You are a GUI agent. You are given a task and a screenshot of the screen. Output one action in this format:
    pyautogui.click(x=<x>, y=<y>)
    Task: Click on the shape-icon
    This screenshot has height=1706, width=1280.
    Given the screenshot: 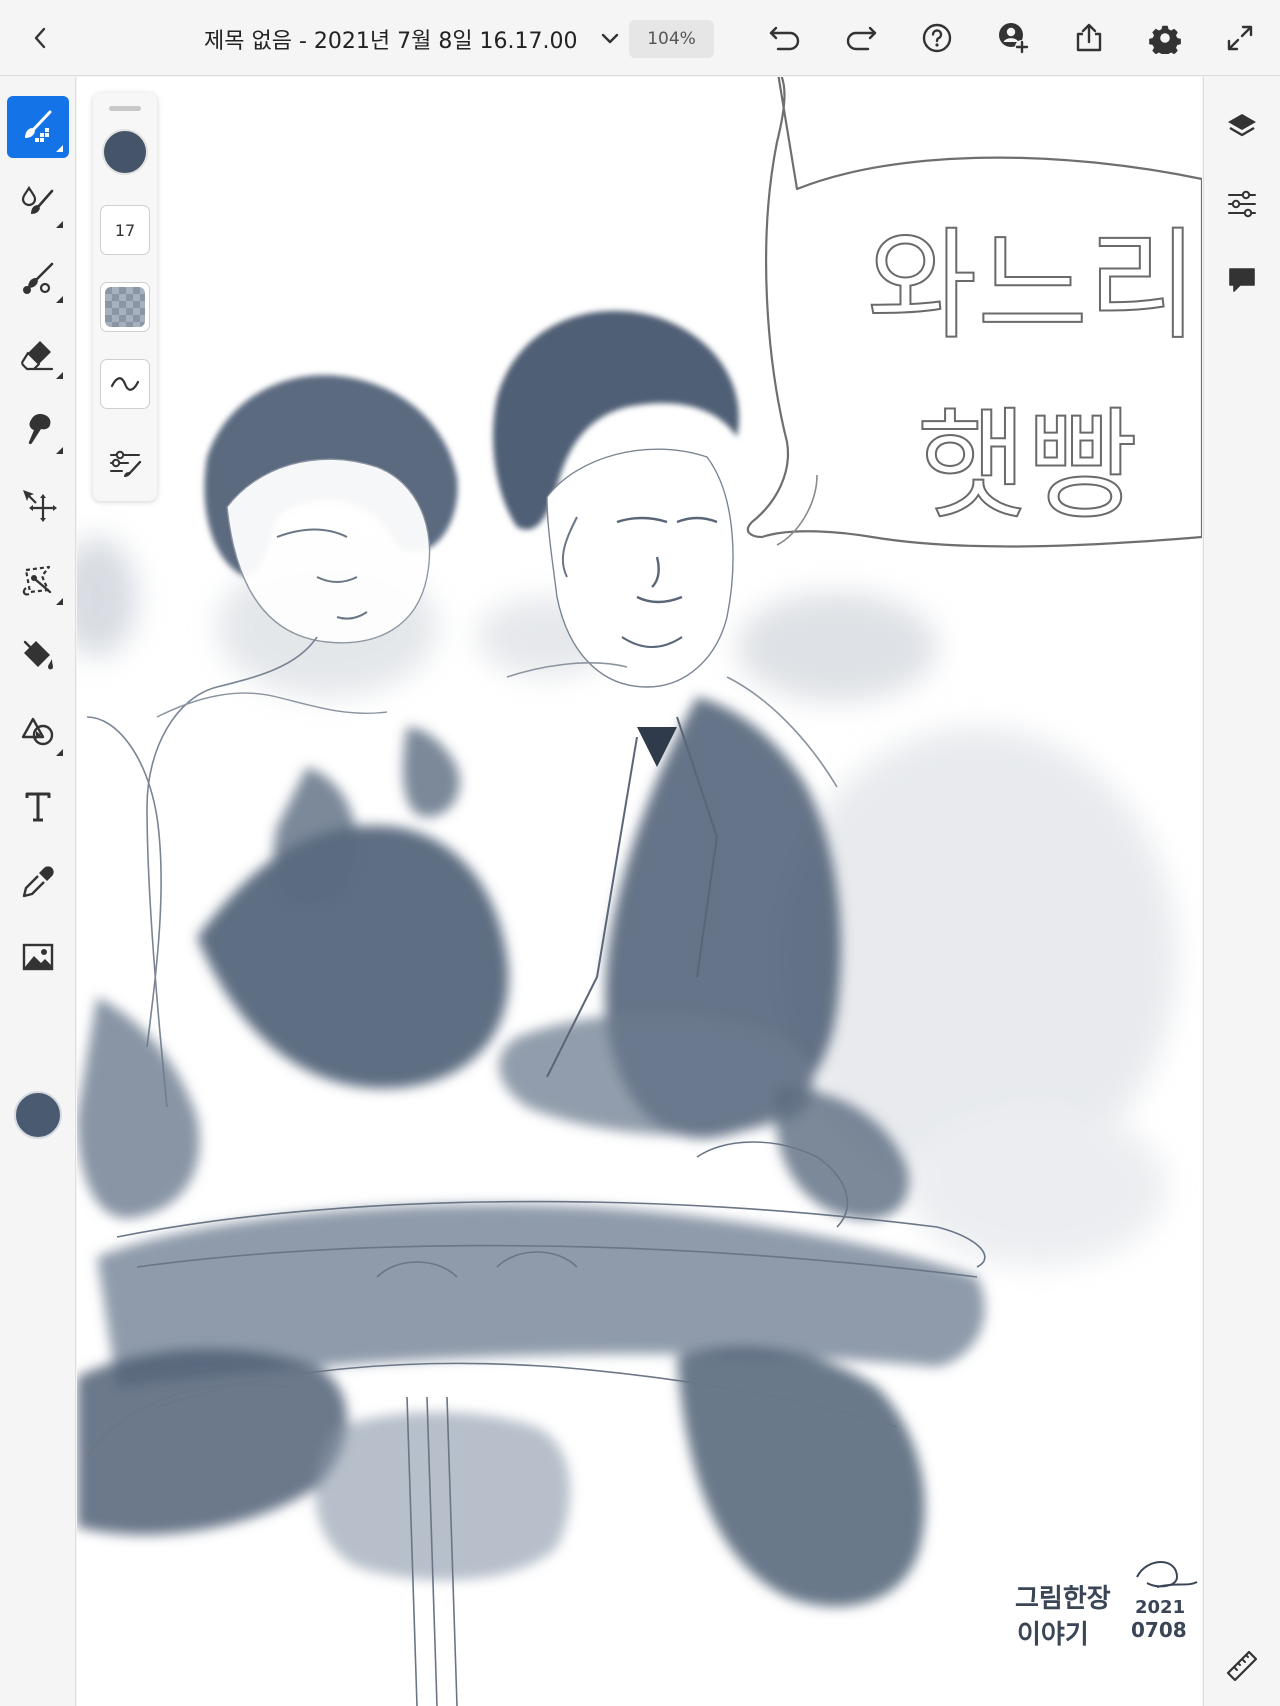 What is the action you would take?
    pyautogui.click(x=37, y=731)
    